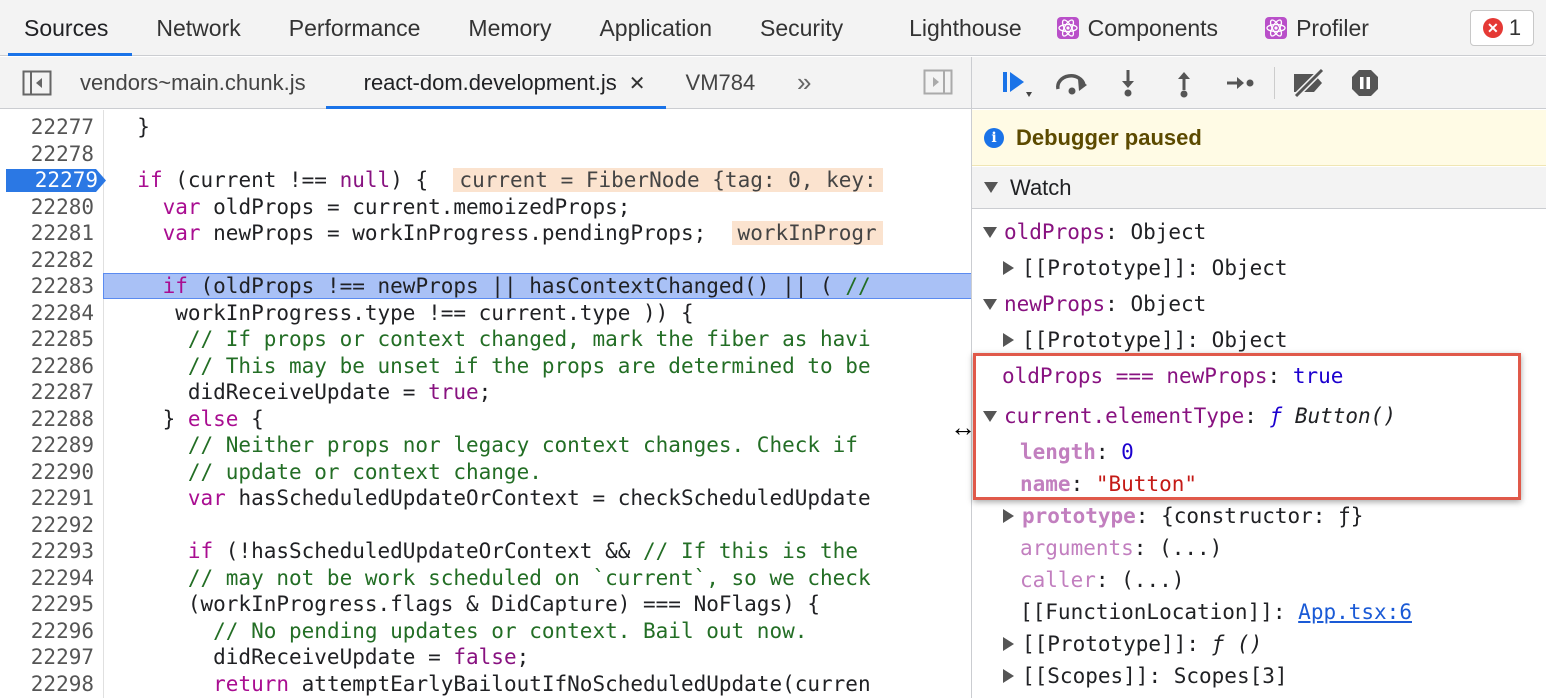 This screenshot has height=698, width=1546. Describe the element at coordinates (198, 28) in the screenshot. I see `tab-network: Network` at that location.